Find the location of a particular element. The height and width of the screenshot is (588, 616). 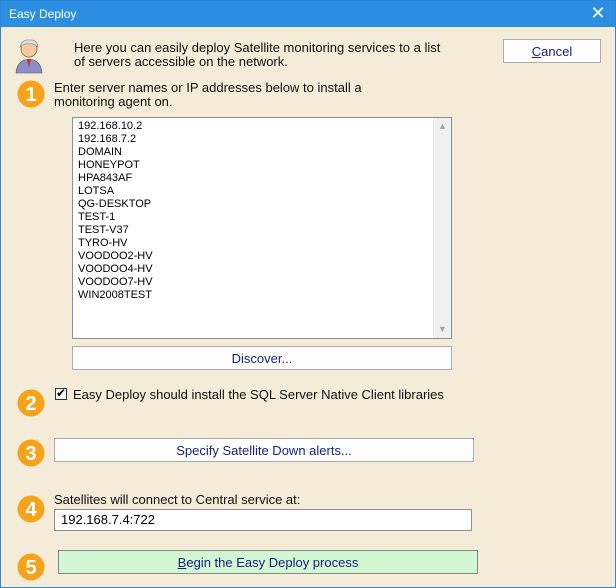

step-4-badge: 4 is located at coordinates (31, 509).